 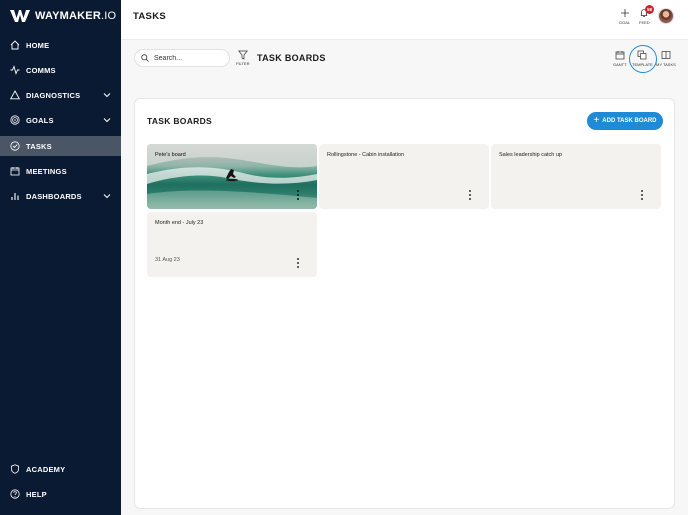 What do you see at coordinates (232, 244) in the screenshot?
I see `task-board-card: Month end - July 23 31 Aug 23` at bounding box center [232, 244].